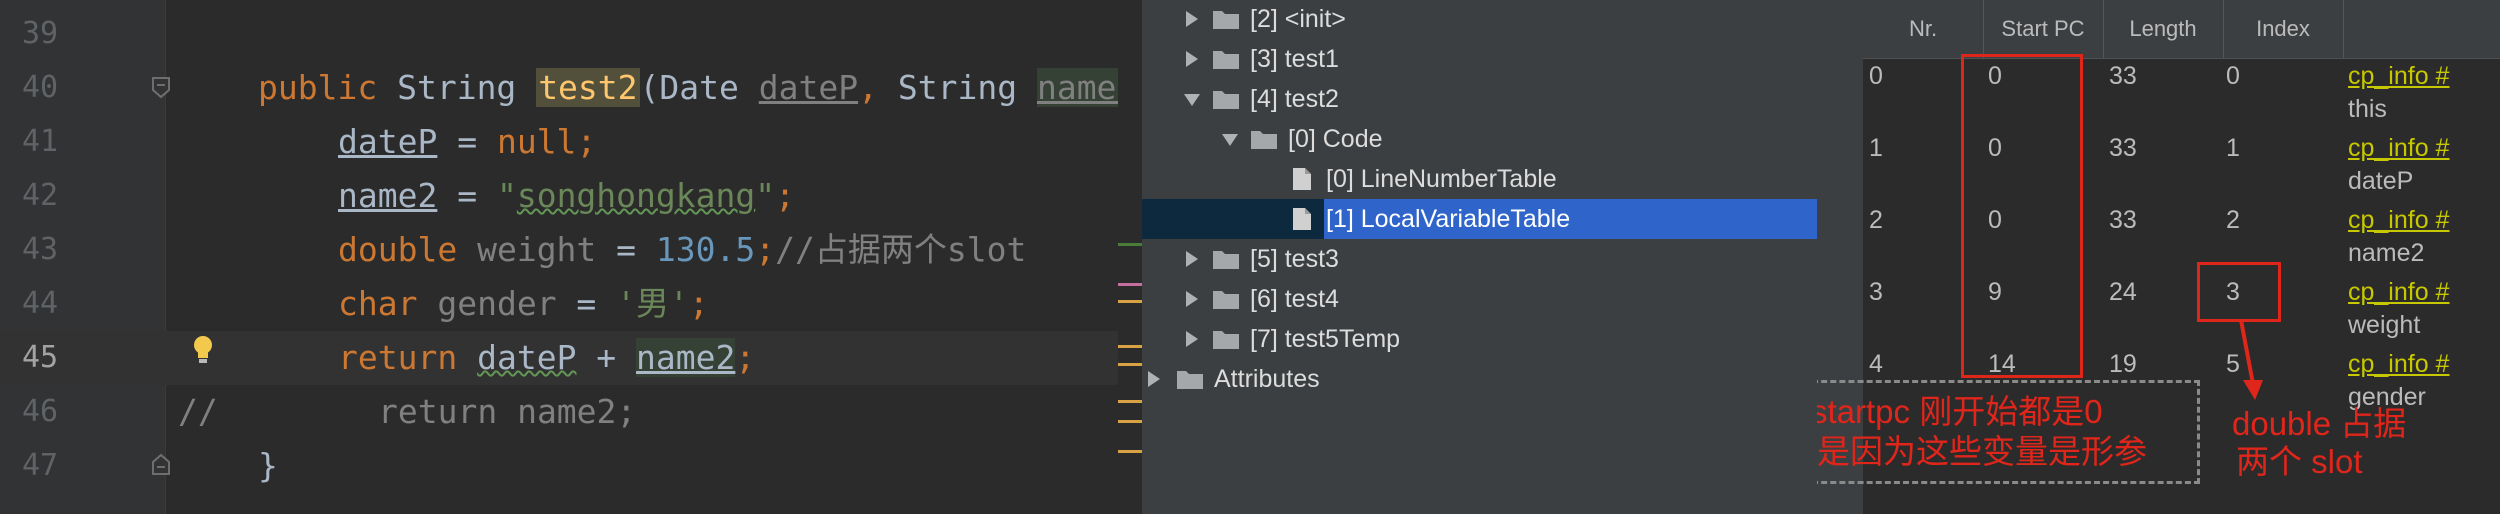 Image resolution: width=2500 pixels, height=514 pixels. What do you see at coordinates (1325, 339) in the screenshot?
I see `tree-item-label: [7] test5Temp` at bounding box center [1325, 339].